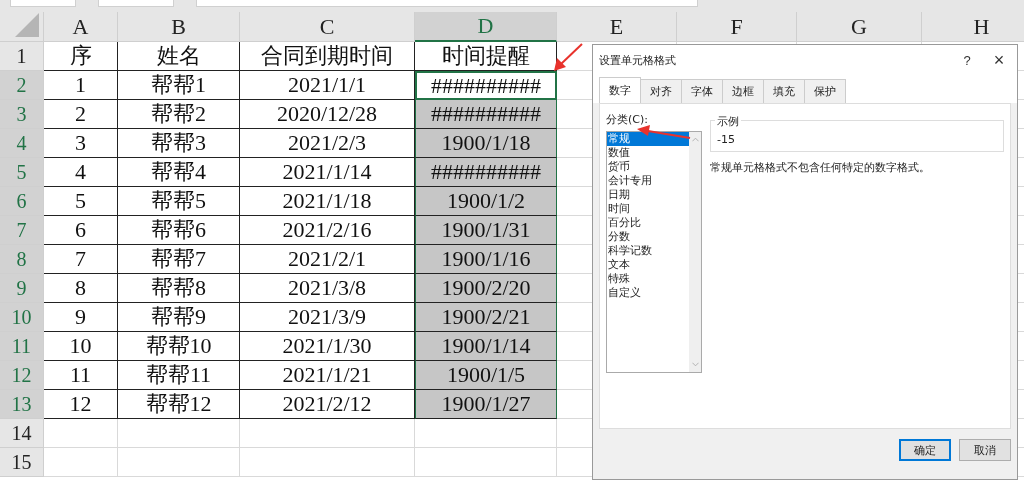 The height and width of the screenshot is (482, 1024). I want to click on category-item: 百分比, so click(648, 223).